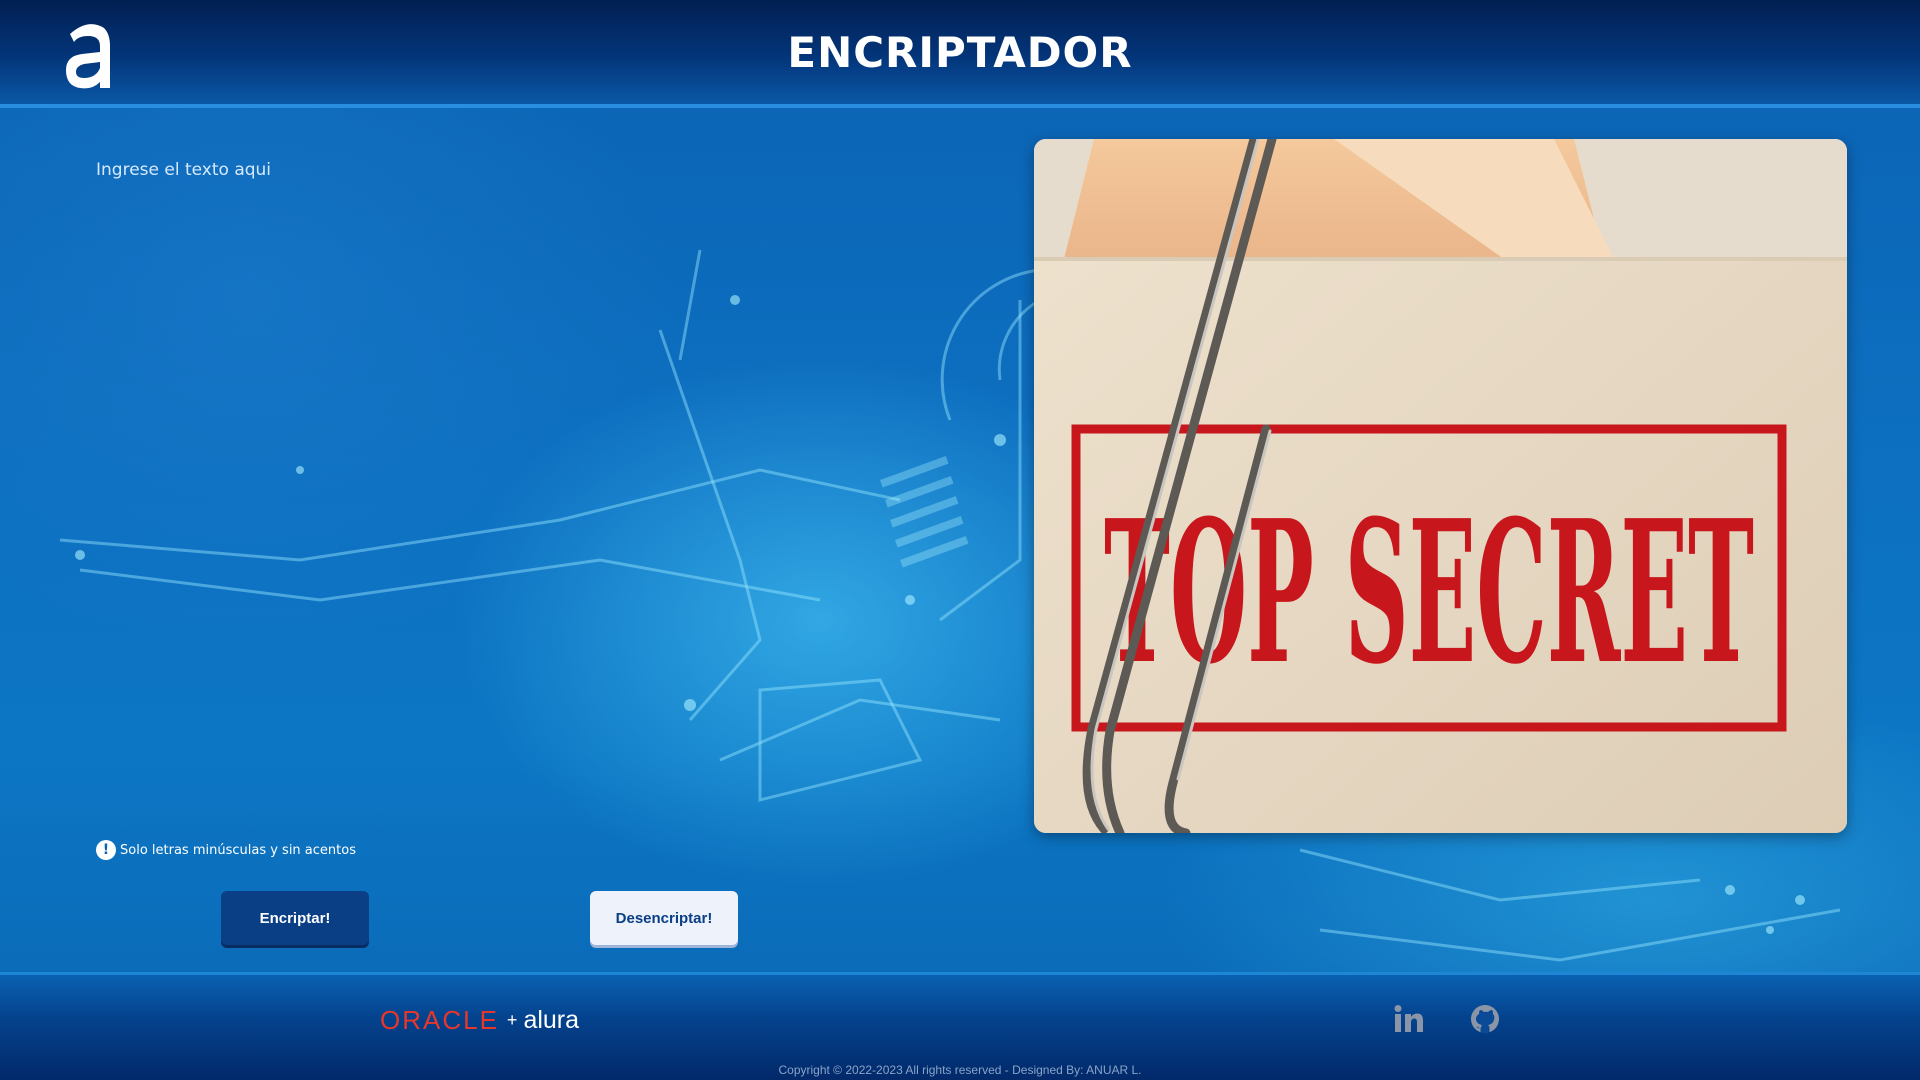 This screenshot has height=1080, width=1920. Describe the element at coordinates (512, 1020) in the screenshot. I see `brand-plus: +` at that location.